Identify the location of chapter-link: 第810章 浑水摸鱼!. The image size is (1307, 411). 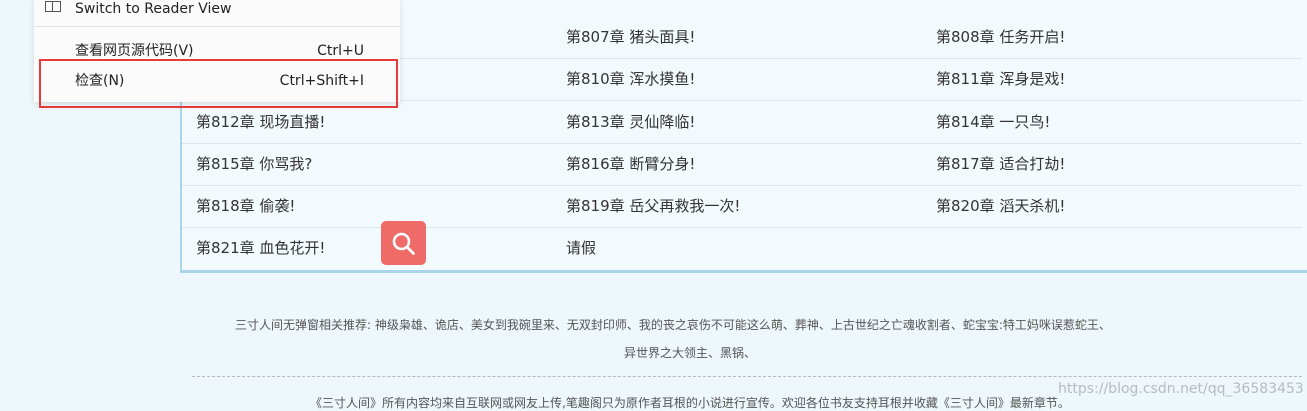
(630, 79).